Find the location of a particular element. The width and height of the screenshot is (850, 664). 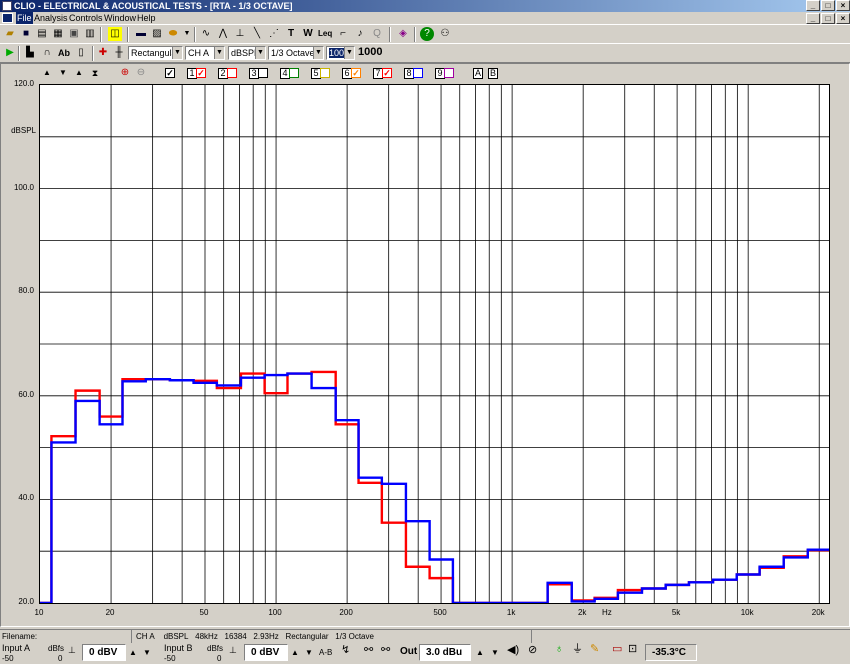

edit-icon: ✎ is located at coordinates (594, 649).